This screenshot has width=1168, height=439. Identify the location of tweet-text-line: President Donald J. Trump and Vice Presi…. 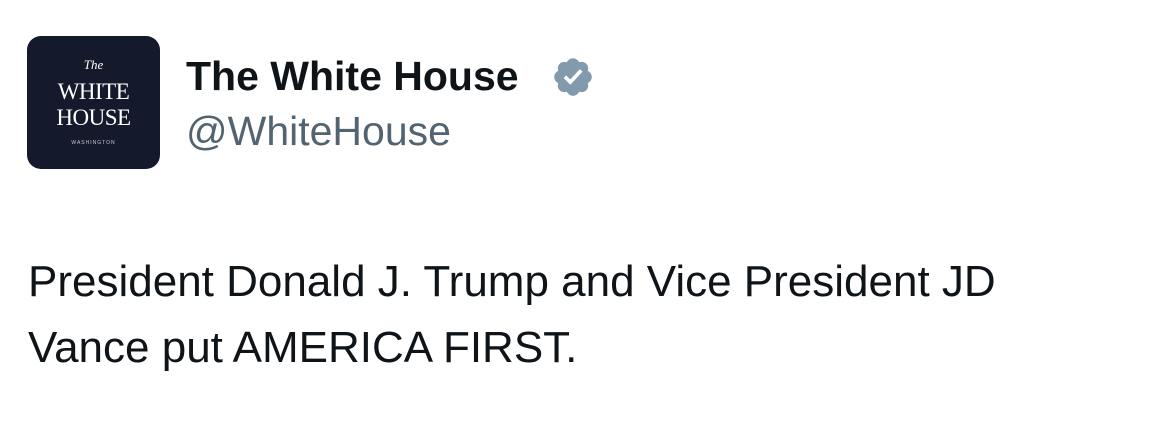
(512, 281).